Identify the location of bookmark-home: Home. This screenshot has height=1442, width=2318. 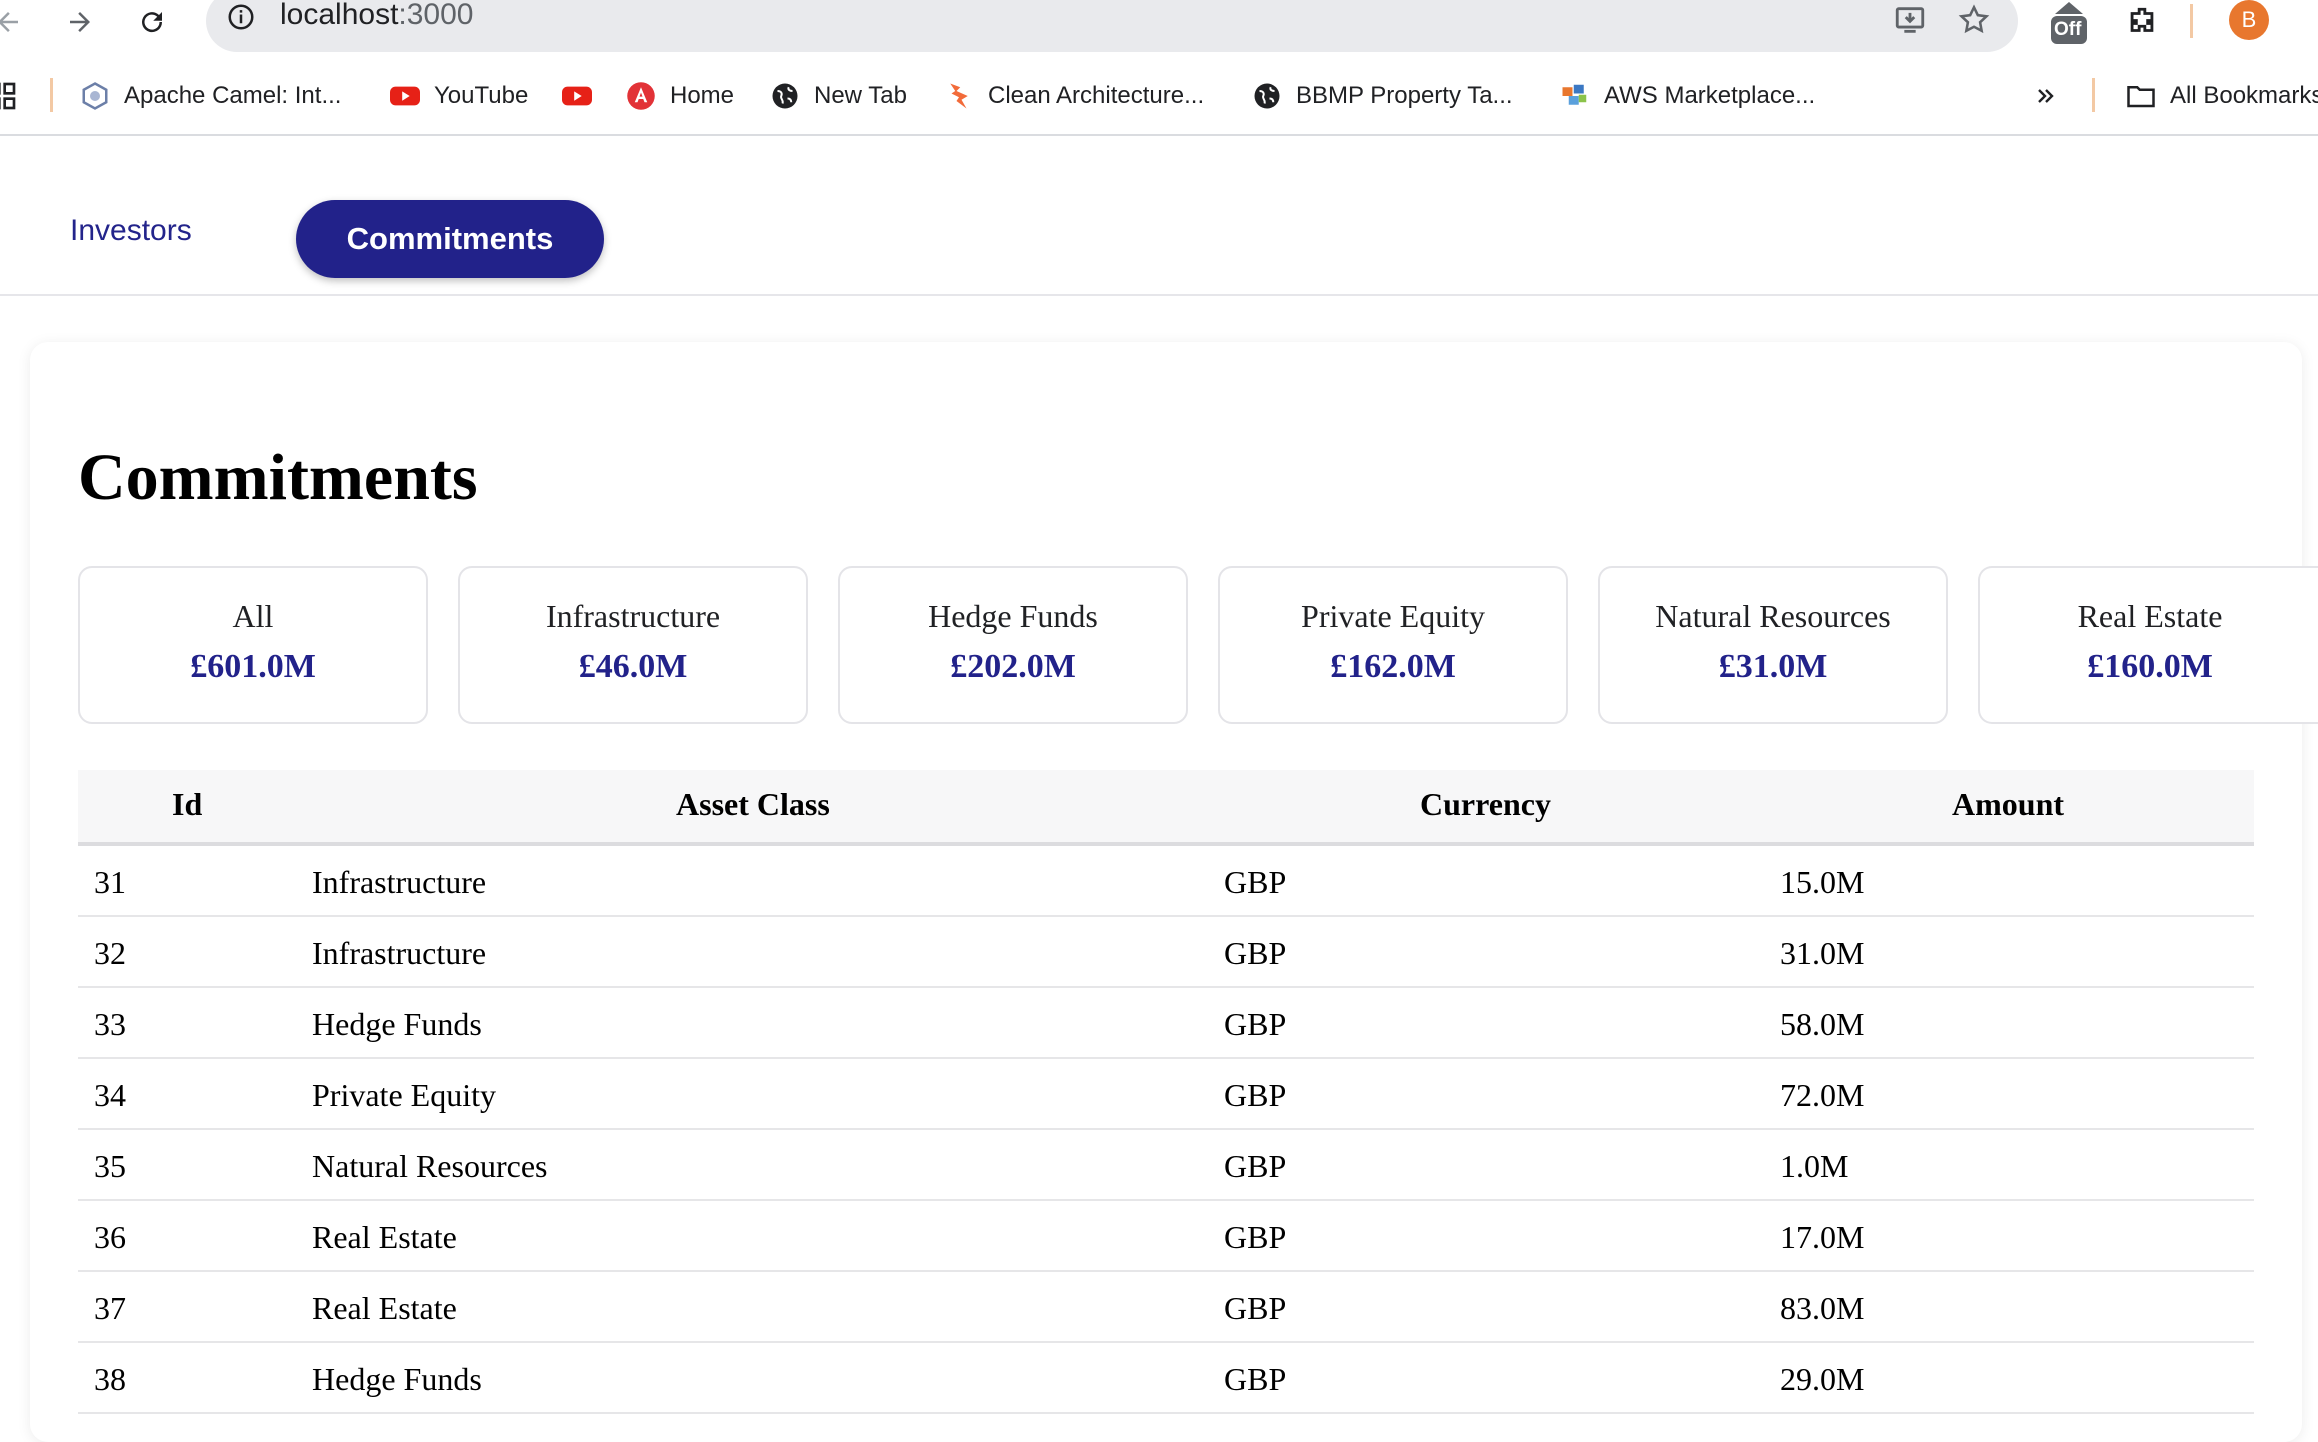
(680, 96).